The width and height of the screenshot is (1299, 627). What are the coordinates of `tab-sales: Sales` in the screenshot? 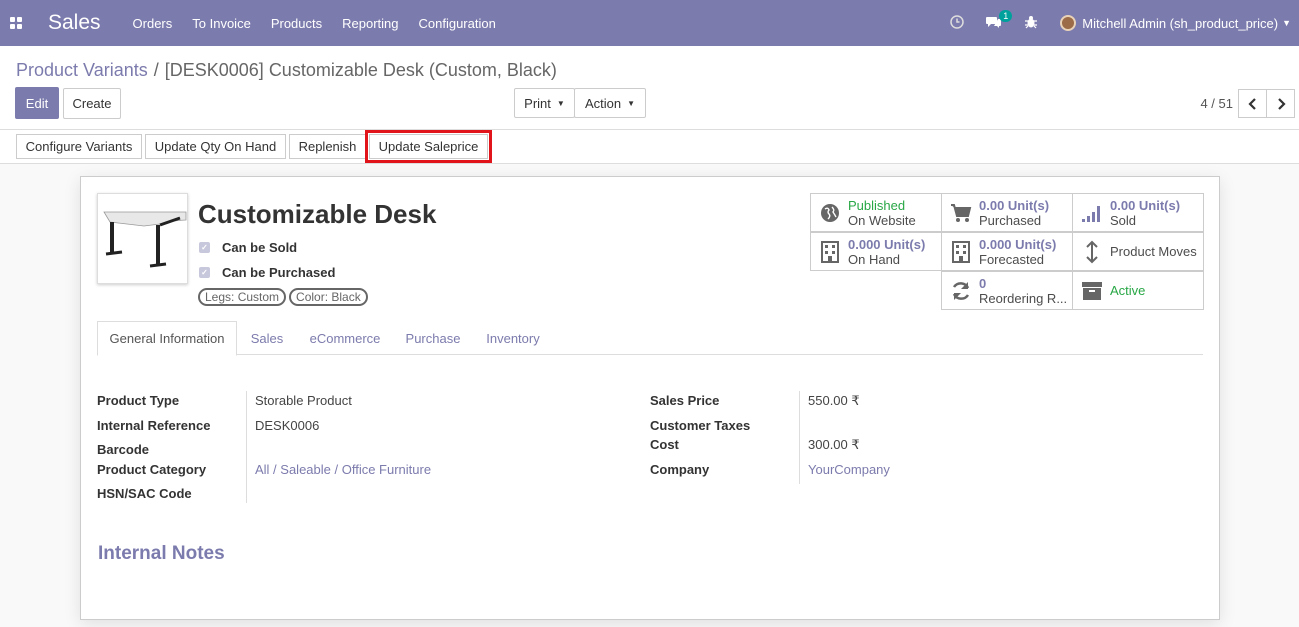 It's located at (267, 338).